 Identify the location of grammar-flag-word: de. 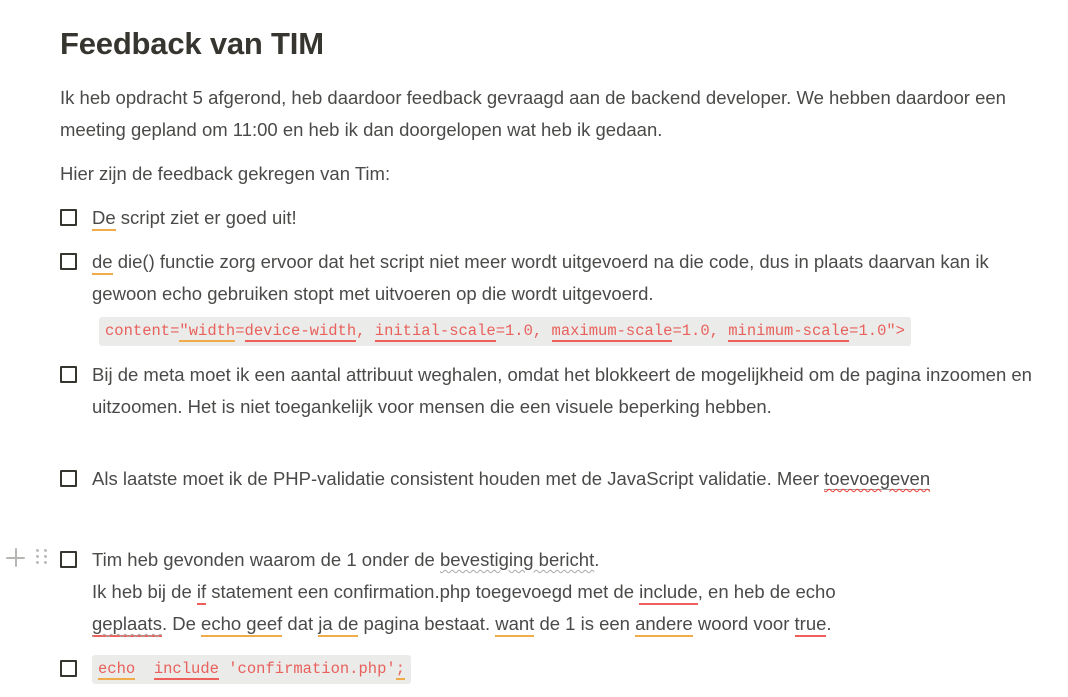
(102, 263).